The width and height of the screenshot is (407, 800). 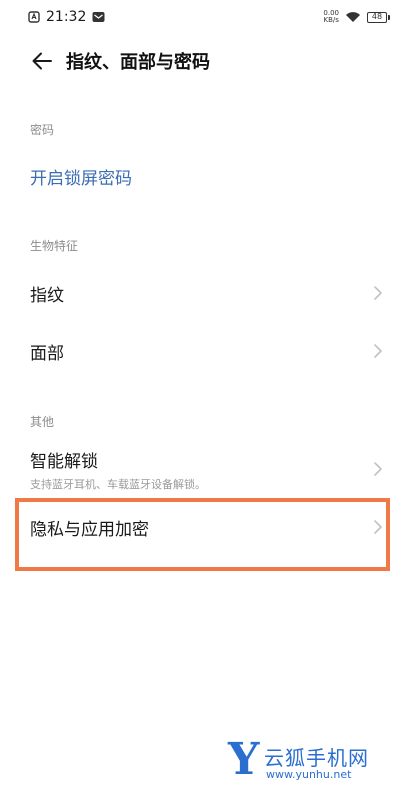 I want to click on row-text: 指纹, so click(x=47, y=293).